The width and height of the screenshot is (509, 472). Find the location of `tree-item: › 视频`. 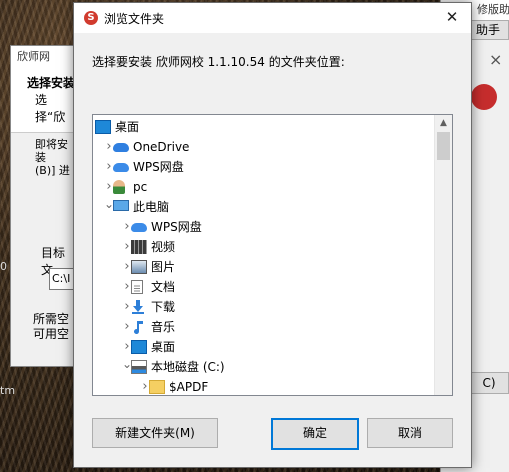

tree-item: › 视频 is located at coordinates (263, 247).